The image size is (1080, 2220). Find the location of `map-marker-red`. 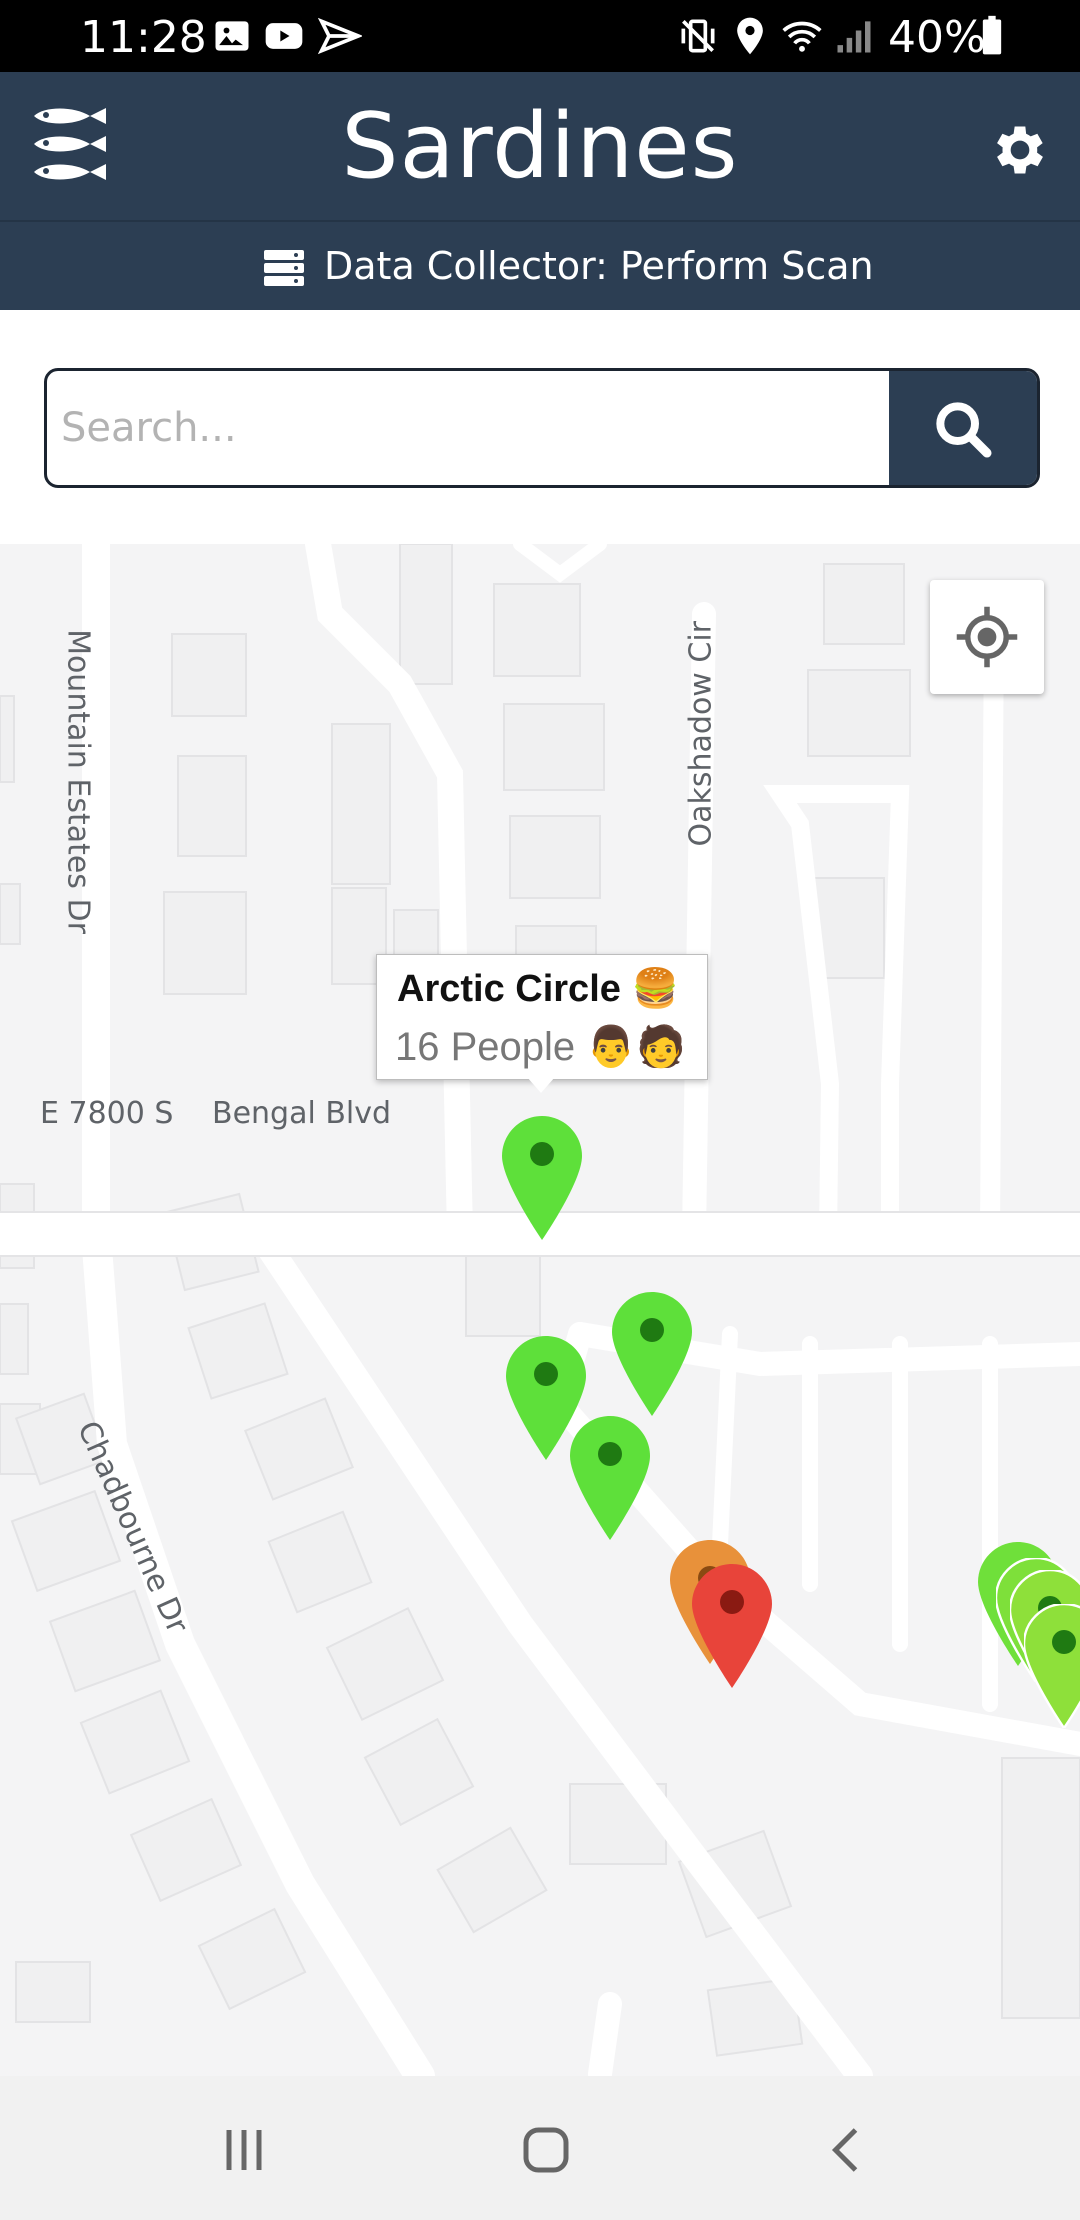

map-marker-red is located at coordinates (732, 1626).